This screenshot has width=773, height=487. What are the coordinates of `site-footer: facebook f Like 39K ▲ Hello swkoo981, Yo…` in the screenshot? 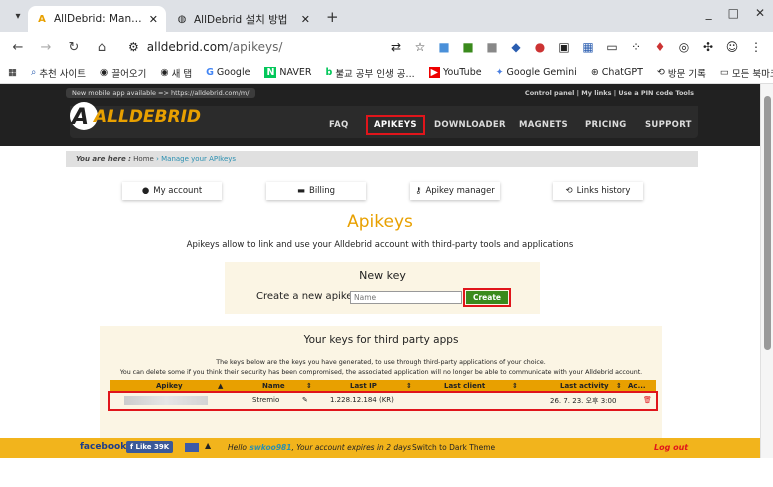 It's located at (380, 448).